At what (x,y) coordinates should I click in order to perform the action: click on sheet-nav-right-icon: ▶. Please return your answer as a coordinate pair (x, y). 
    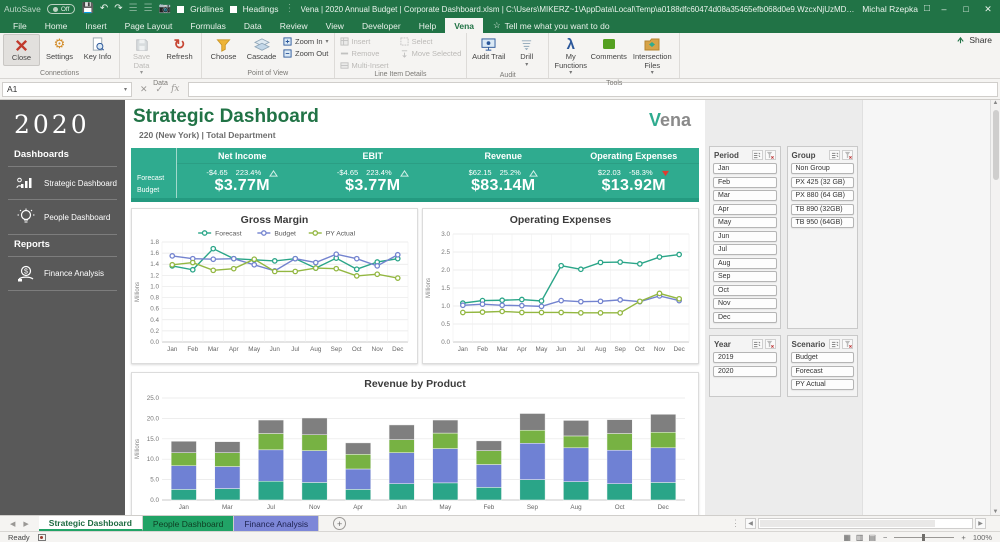
    Looking at the image, I should click on (25, 524).